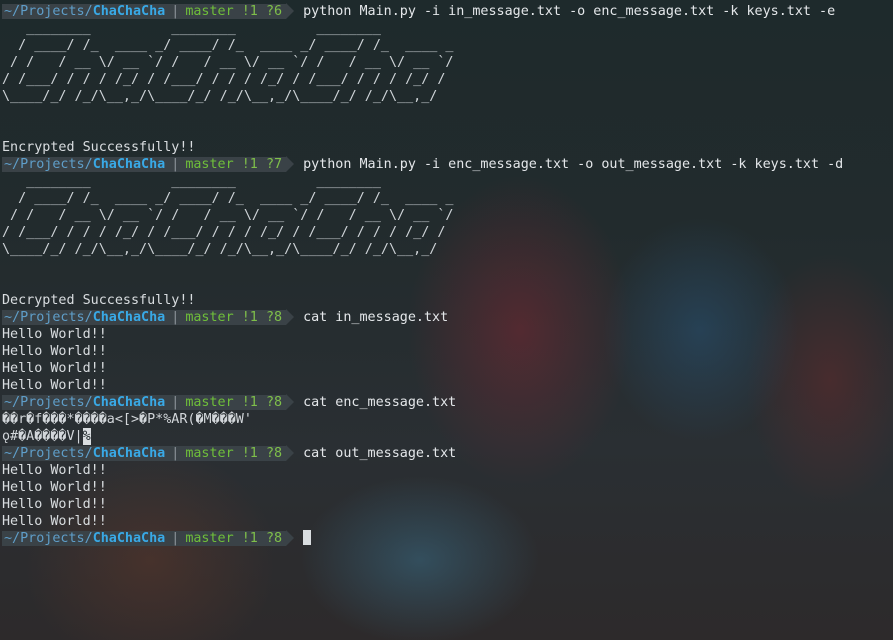 This screenshot has height=640, width=893. What do you see at coordinates (99, 147) in the screenshot?
I see `output-text: Encrypted Successfully!!` at bounding box center [99, 147].